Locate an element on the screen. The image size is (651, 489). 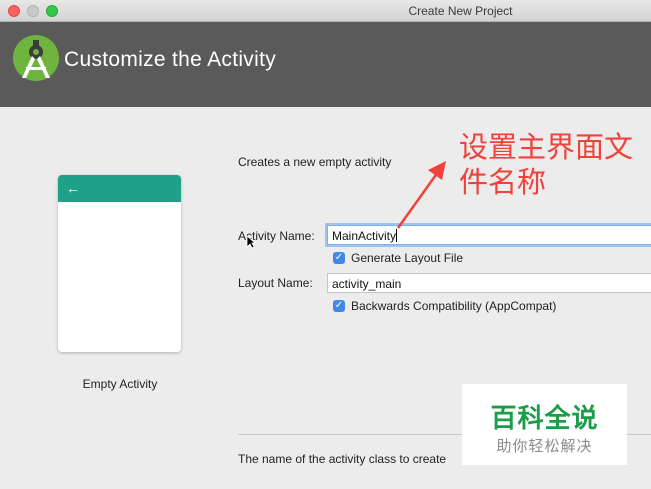
generate-layout-label: Generate Layout File is located at coordinates (407, 258).